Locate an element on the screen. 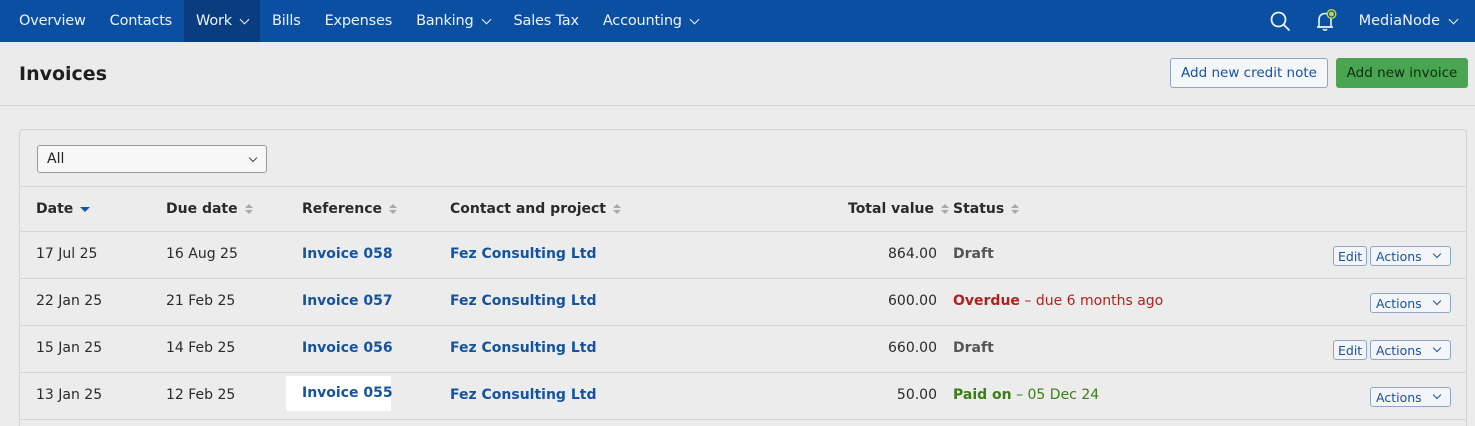 This screenshot has width=1475, height=426. nav-item-label: Overview is located at coordinates (52, 21).